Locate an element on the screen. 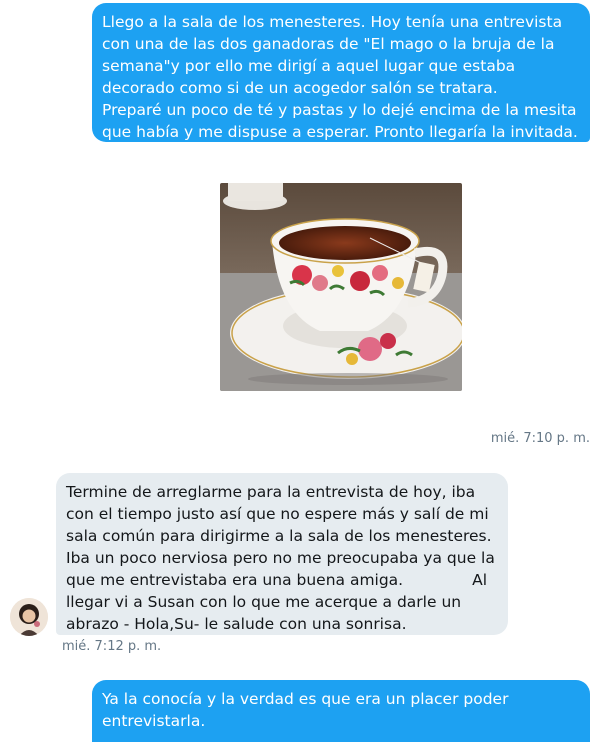 The height and width of the screenshot is (742, 600). message-timestamp: mié. 7:12 p. m. is located at coordinates (112, 646).